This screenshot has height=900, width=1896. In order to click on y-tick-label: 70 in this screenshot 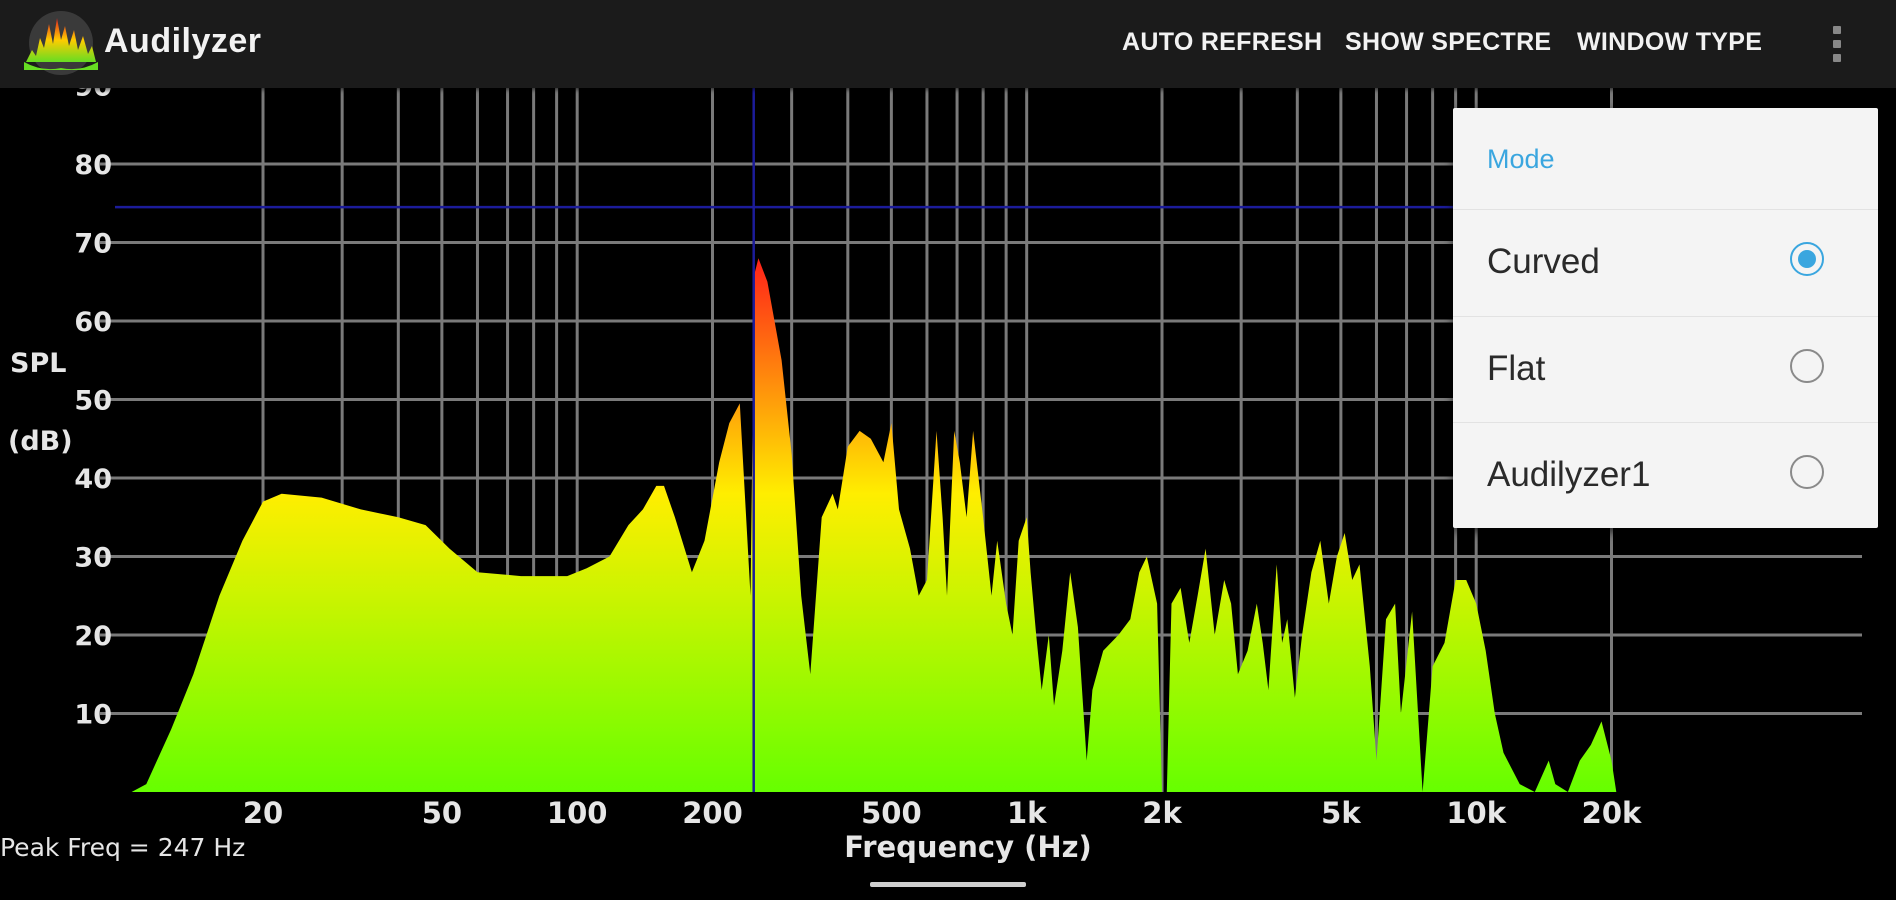, I will do `click(93, 244)`.